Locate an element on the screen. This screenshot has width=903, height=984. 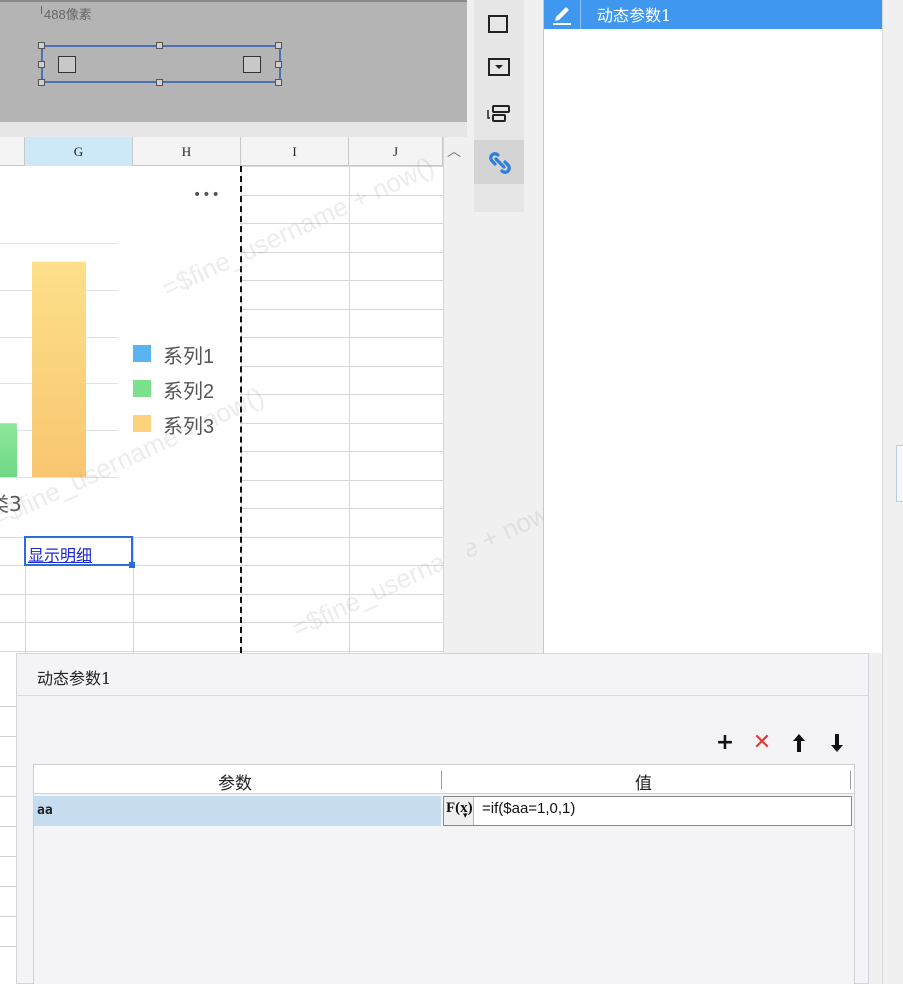
list-item-dynamic-param: 动态参数1 is located at coordinates (713, 14).